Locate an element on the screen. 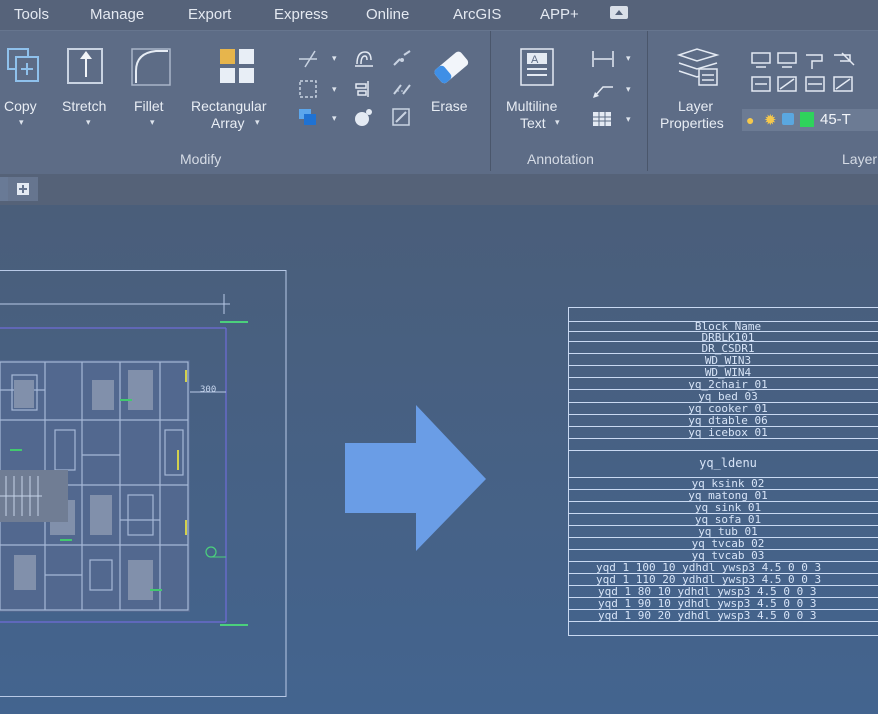 The height and width of the screenshot is (714, 878). table-icon is located at coordinates (604, 119).